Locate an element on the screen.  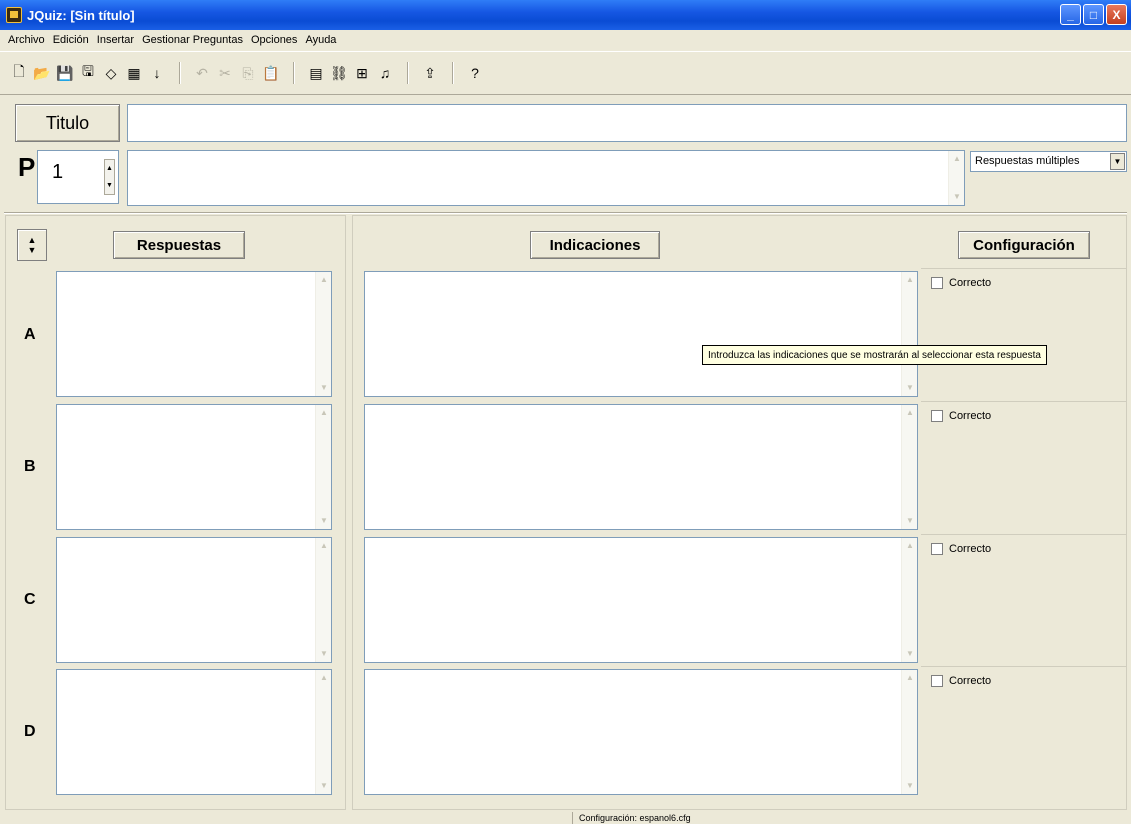
spin-down-icon: ▼ is located at coordinates (109, 185).